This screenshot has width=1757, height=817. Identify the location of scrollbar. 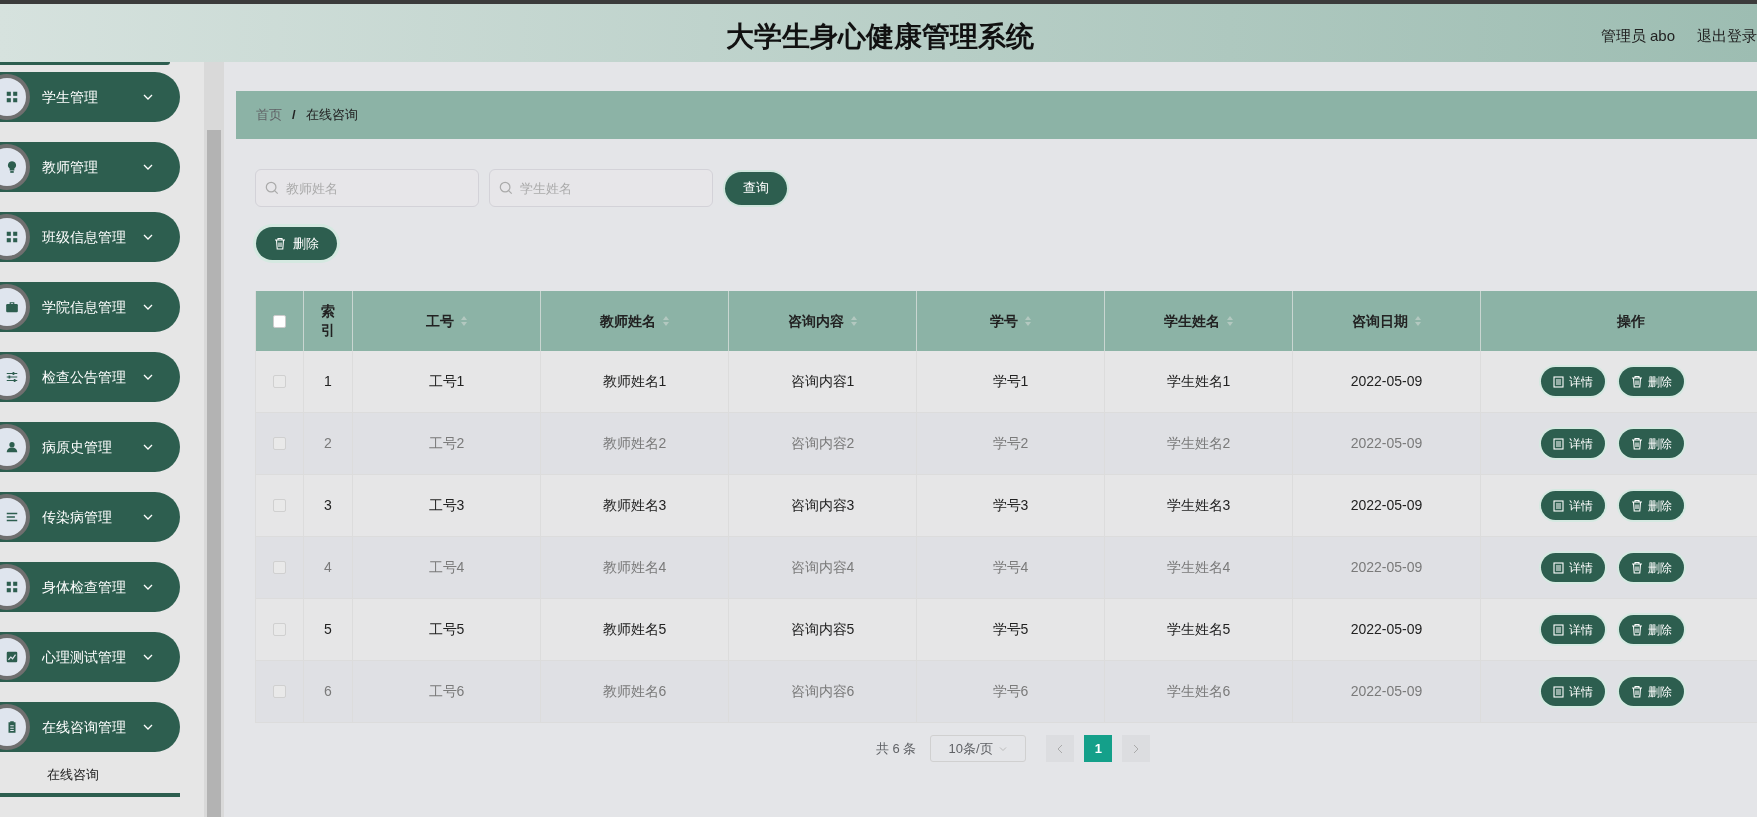
(214, 439).